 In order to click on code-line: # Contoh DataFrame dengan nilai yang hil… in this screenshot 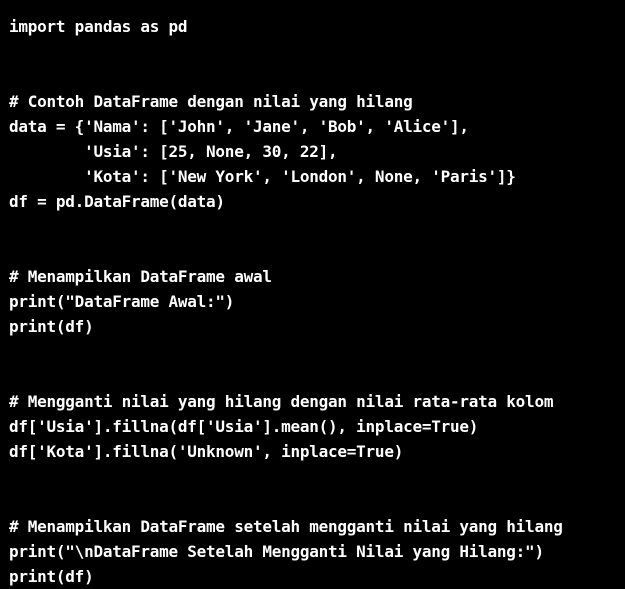, I will do `click(211, 101)`.